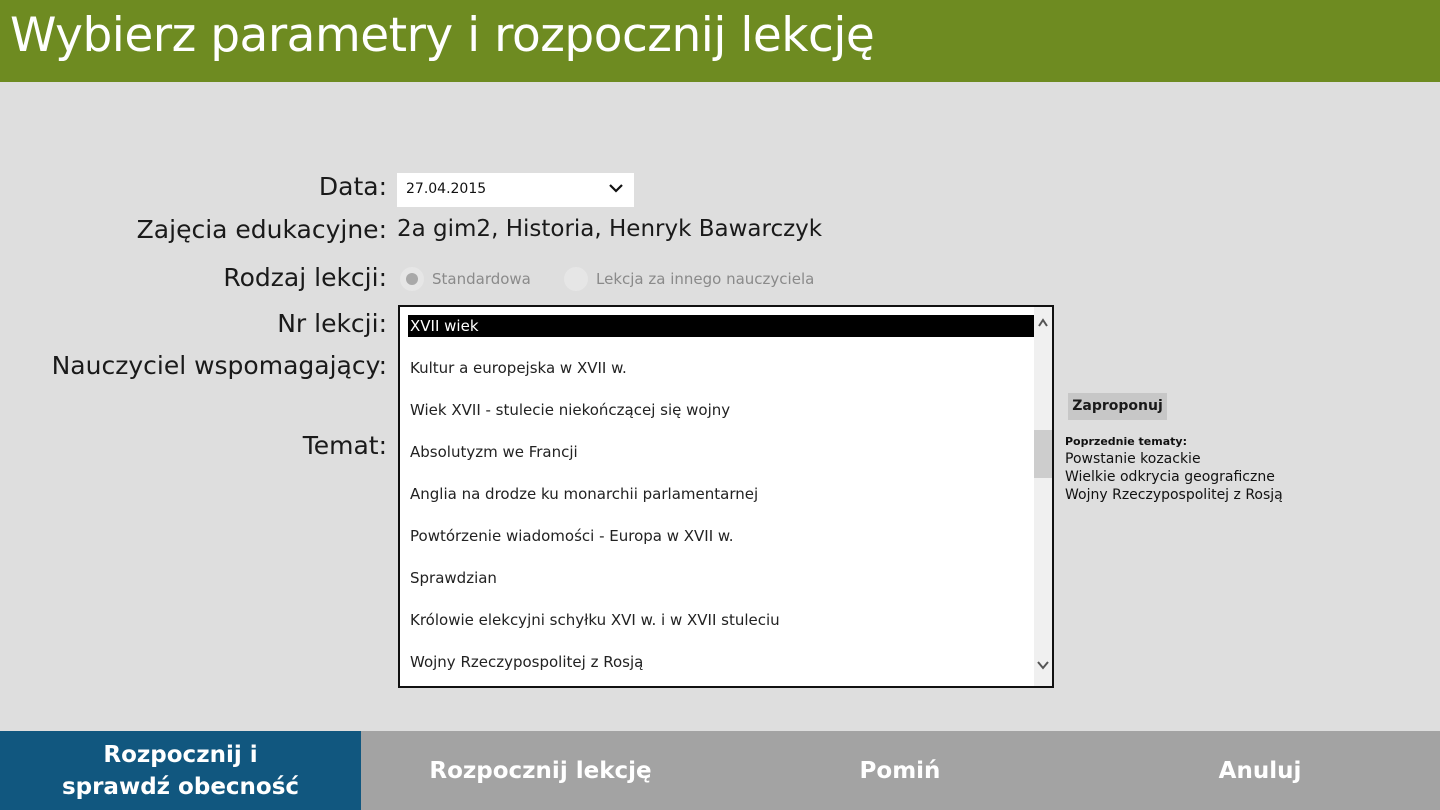  Describe the element at coordinates (180, 786) in the screenshot. I see `start-check-line2: sprawdź obecność` at that location.